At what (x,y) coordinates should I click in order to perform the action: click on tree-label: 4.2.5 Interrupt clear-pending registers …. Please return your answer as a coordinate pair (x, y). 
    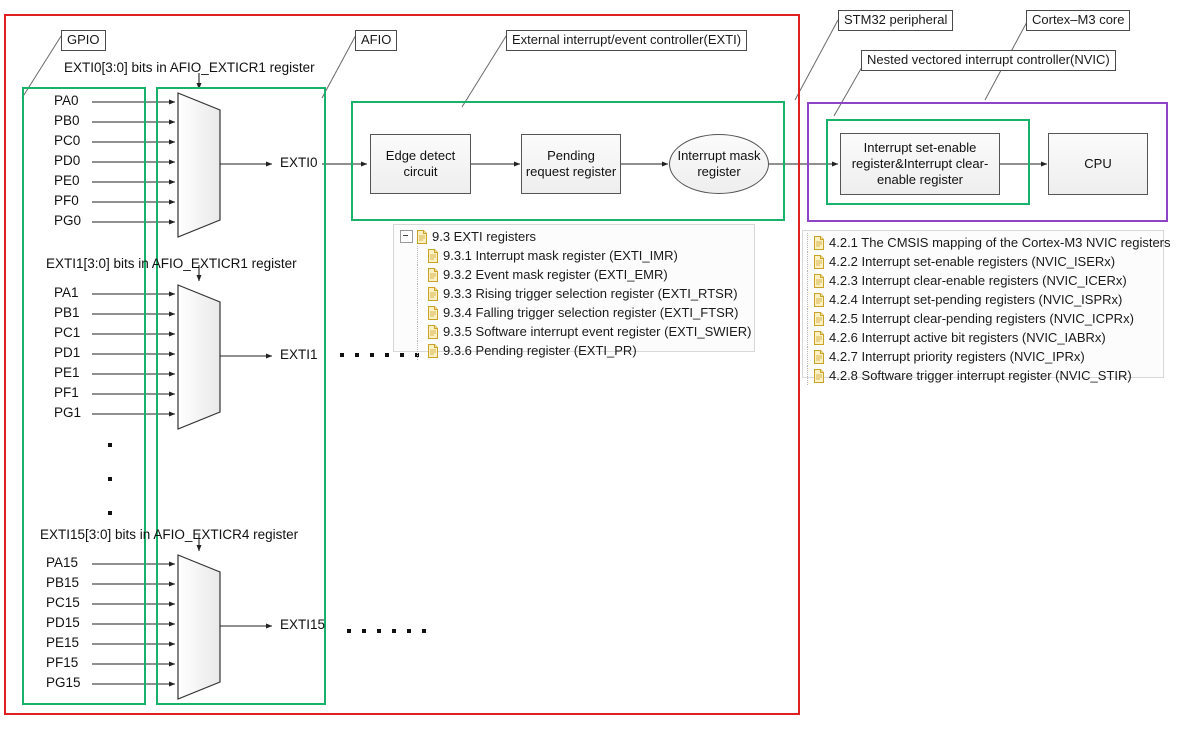
    Looking at the image, I should click on (981, 318).